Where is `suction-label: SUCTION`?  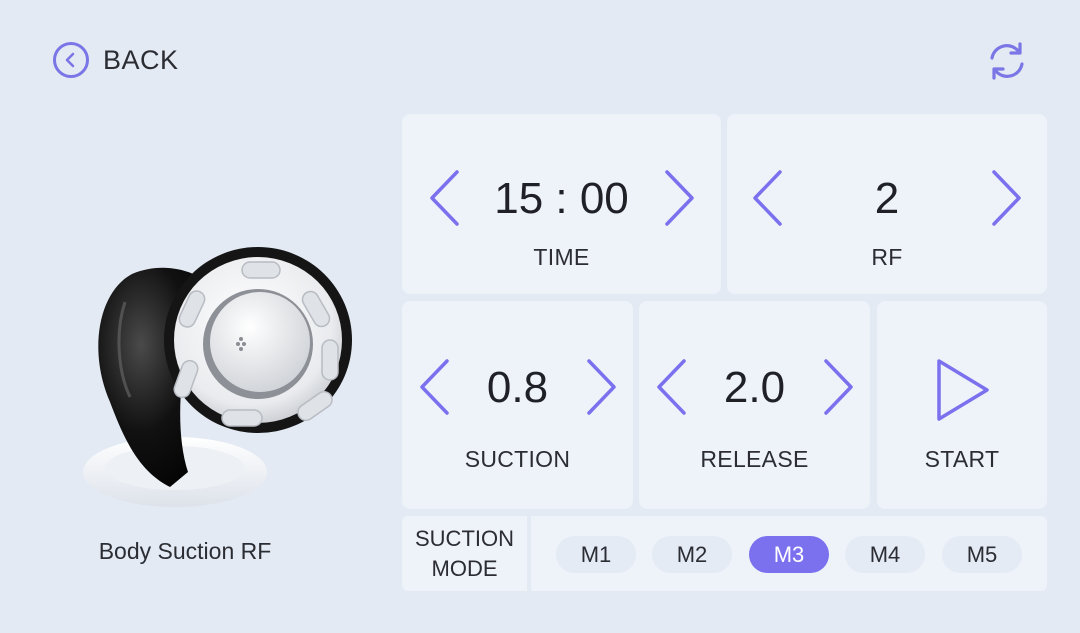
suction-label: SUCTION is located at coordinates (517, 459).